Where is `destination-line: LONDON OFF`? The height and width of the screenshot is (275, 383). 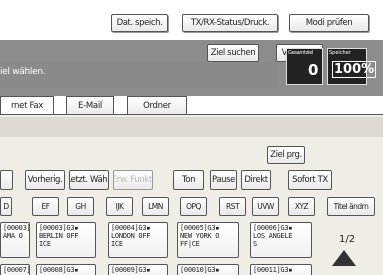
destination-line: LONDON OFF is located at coordinates (131, 236).